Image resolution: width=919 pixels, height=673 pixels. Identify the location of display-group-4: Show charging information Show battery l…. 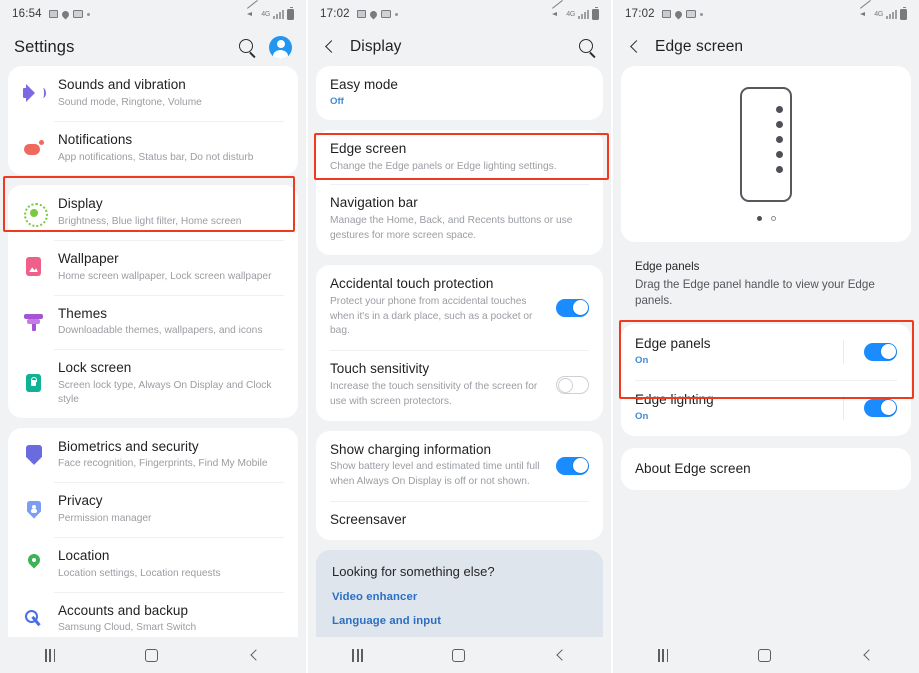
(459, 485).